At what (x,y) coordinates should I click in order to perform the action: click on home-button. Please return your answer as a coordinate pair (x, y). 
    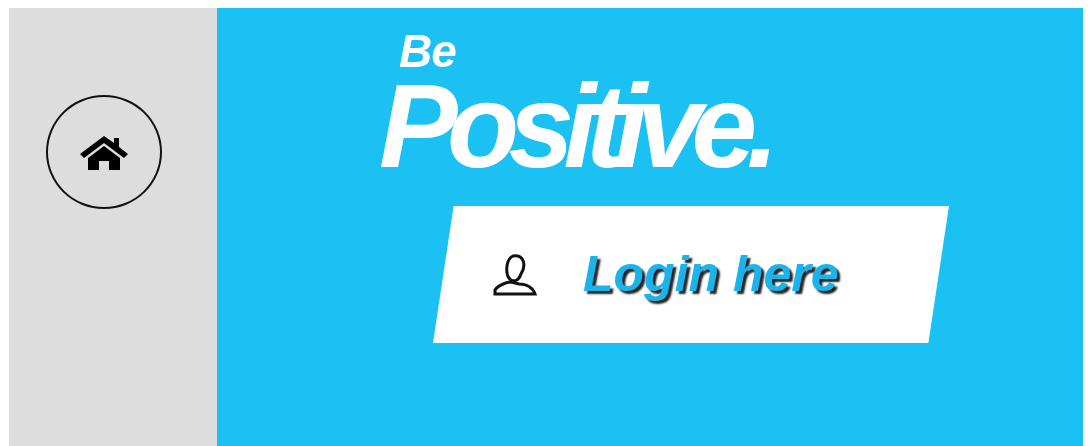
    Looking at the image, I should click on (104, 152).